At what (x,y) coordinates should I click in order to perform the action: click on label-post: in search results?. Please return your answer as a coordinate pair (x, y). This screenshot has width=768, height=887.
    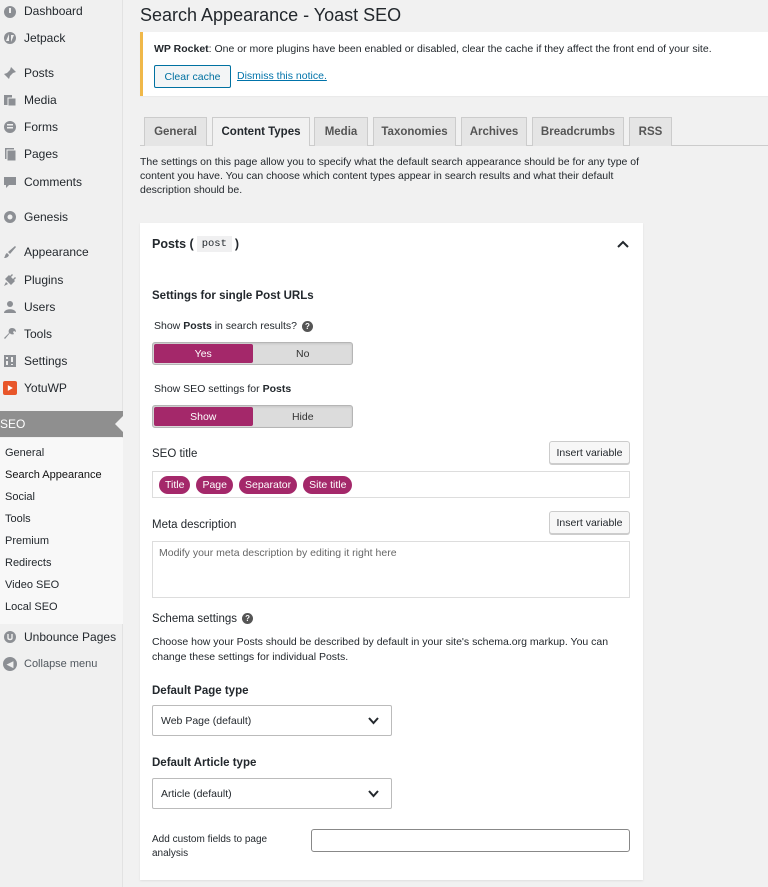
    Looking at the image, I should click on (254, 326).